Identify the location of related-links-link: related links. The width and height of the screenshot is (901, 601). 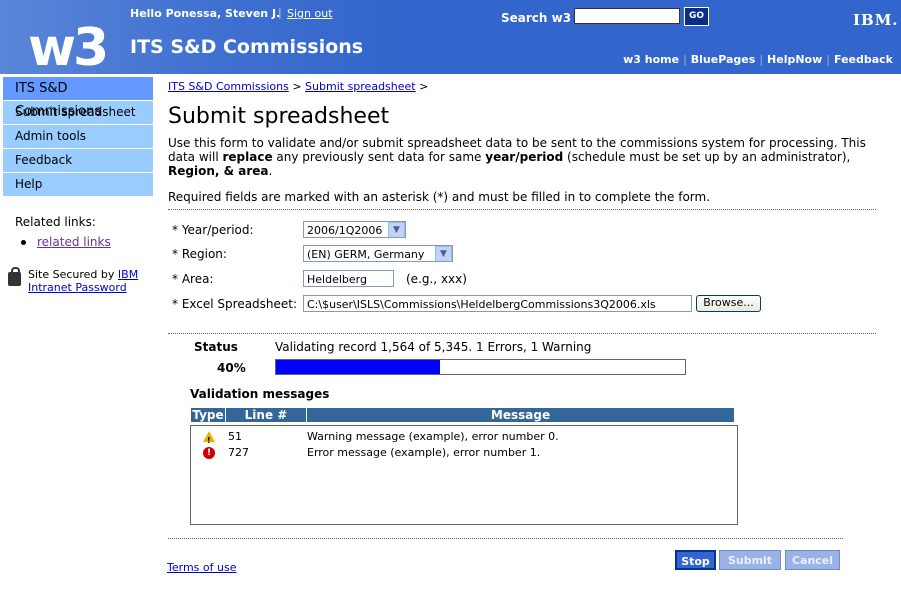
(74, 242).